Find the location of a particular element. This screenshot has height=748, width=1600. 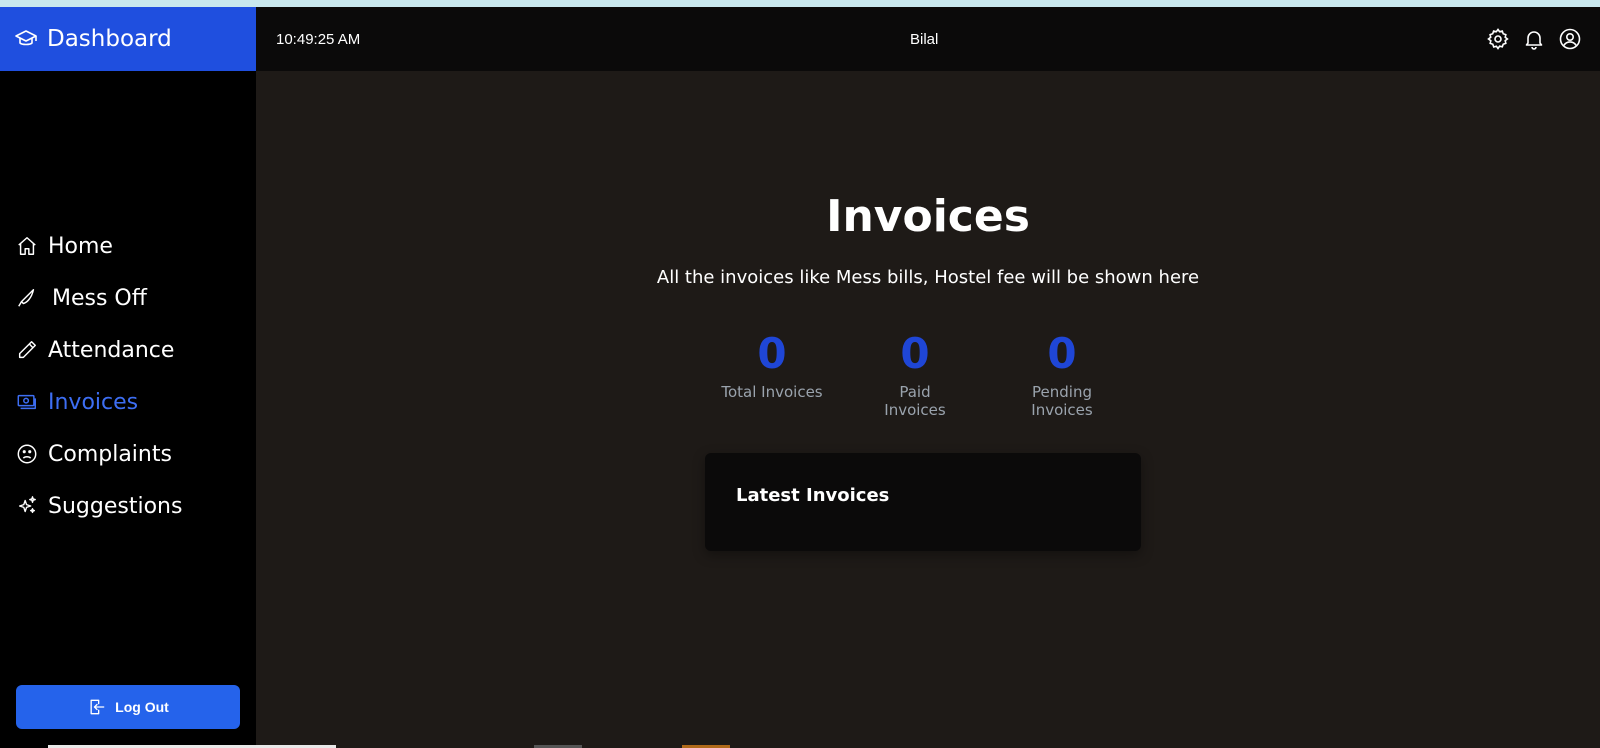

stat-label: Total Invoices is located at coordinates (772, 392).